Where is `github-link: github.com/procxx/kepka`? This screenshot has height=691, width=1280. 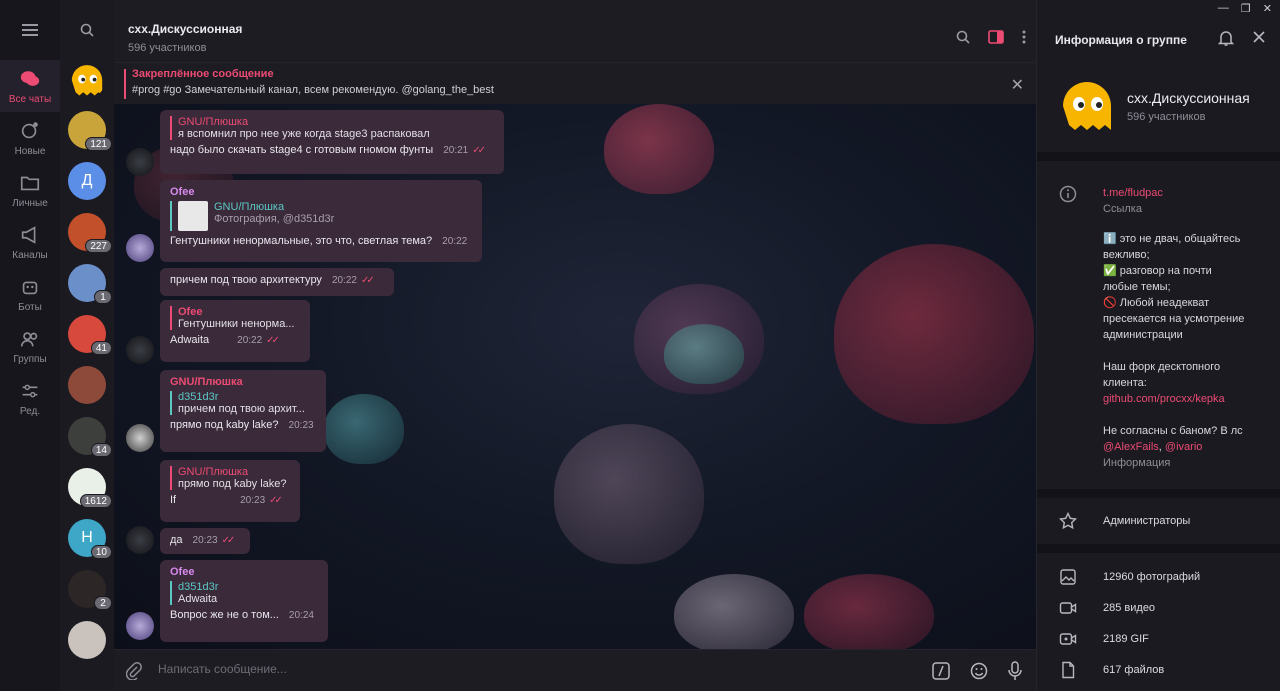
github-link: github.com/procxx/kepka is located at coordinates (1184, 399).